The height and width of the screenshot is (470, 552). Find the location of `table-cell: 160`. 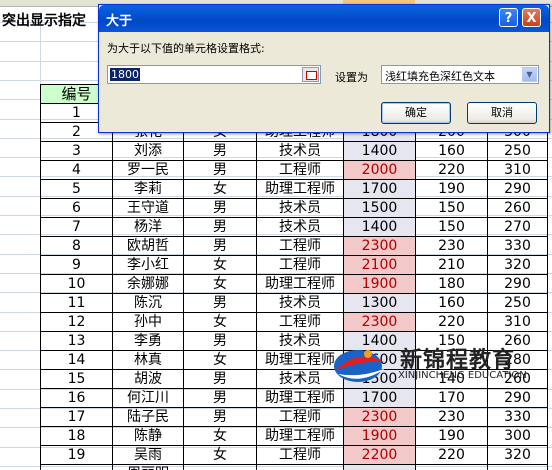

table-cell: 160 is located at coordinates (451, 151).